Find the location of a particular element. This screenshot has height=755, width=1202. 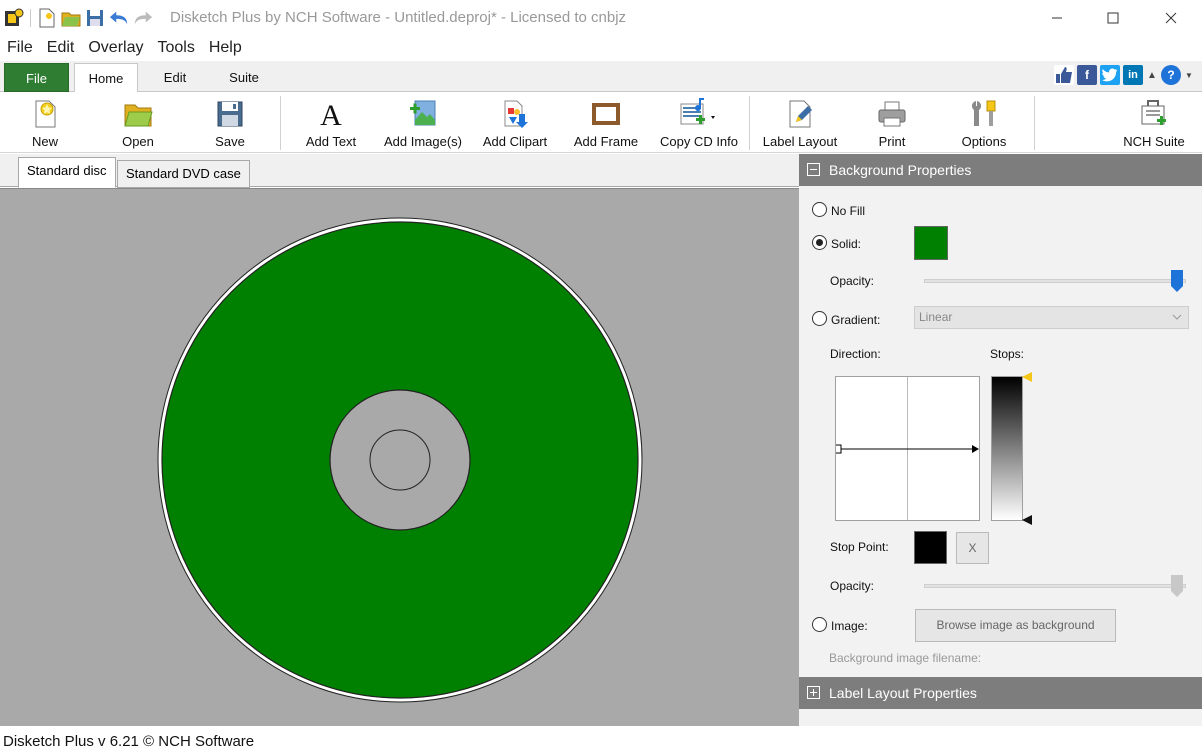

nch-suite-icon is located at coordinates (1153, 112).